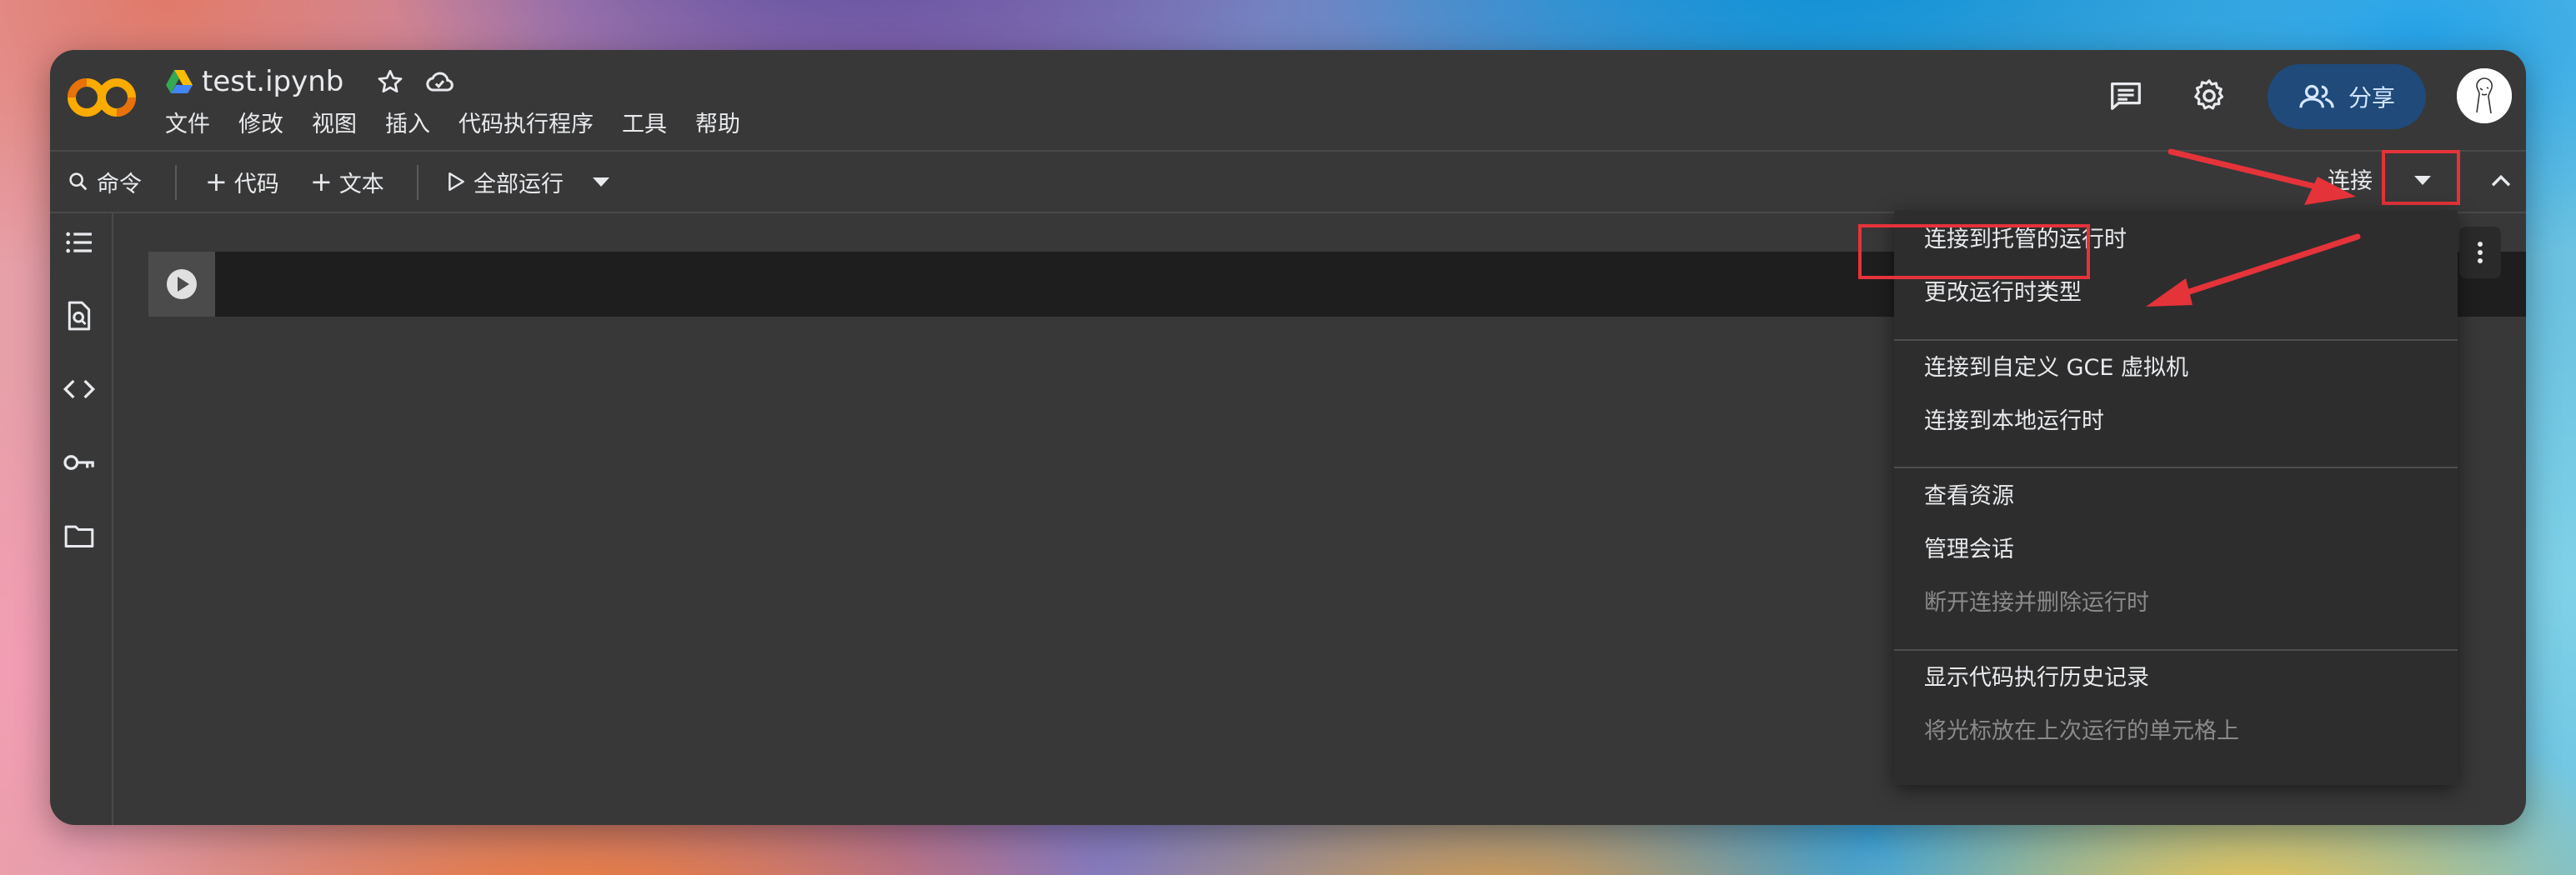 The image size is (2576, 875). Describe the element at coordinates (1288, 100) in the screenshot. I see `header: test.ipynb 文件 修改 视图 插入 代码执行程序 工具 帮助 分享` at that location.